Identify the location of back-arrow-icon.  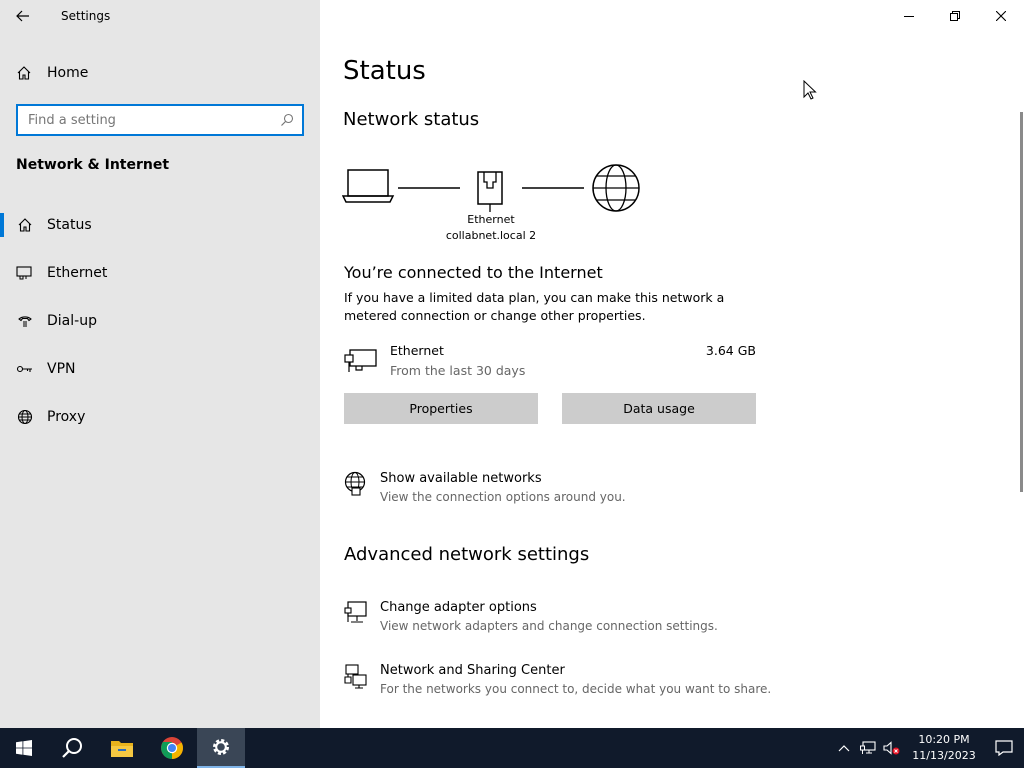
(22, 16).